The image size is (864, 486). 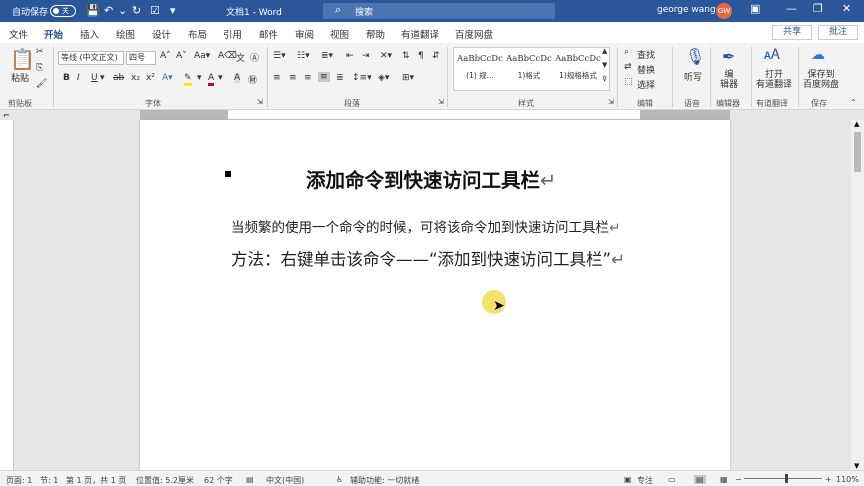 I want to click on tab-youdao: 有道翻译, so click(x=420, y=34).